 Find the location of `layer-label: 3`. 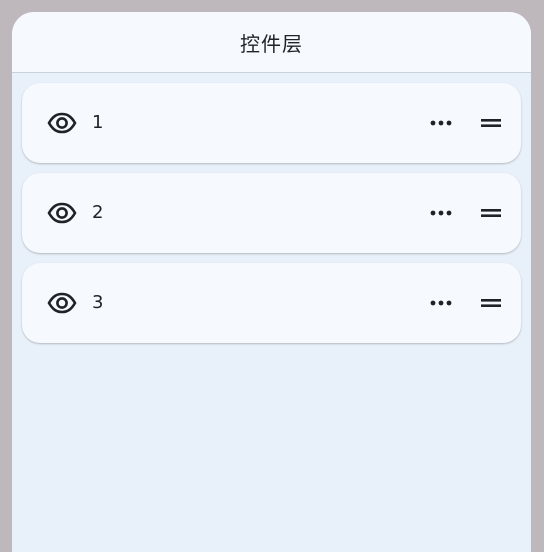

layer-label: 3 is located at coordinates (98, 302).